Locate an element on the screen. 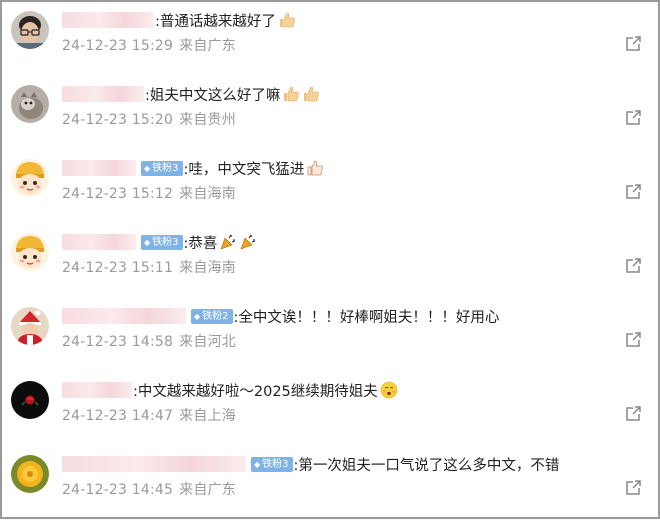 This screenshot has height=520, width=660. comment-date: 24-12-23 14:47 is located at coordinates (118, 416).